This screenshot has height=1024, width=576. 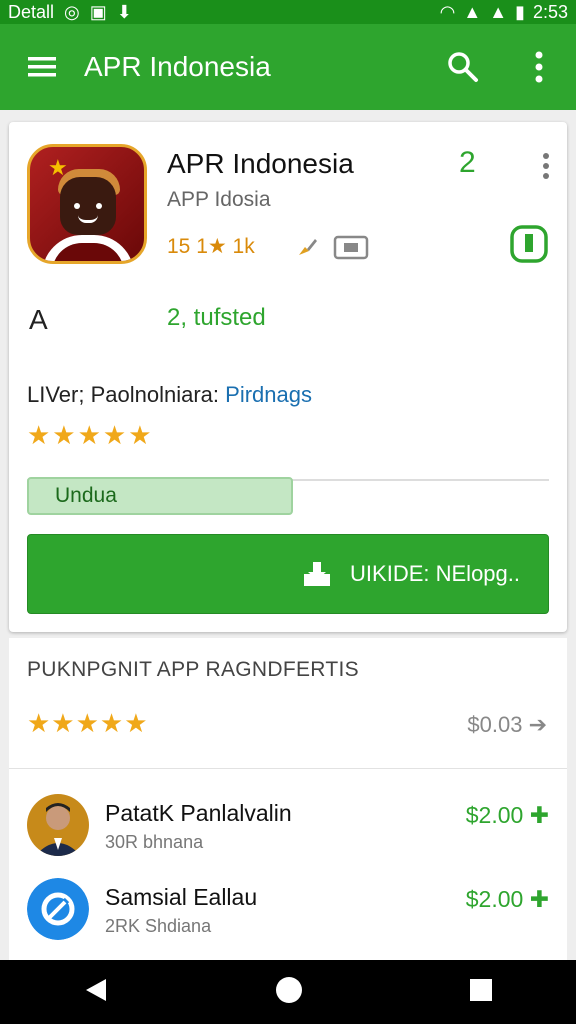 I want to click on status-bar: Detall ◎ ▣ ⬇ ◠ ▲ ▲ ▮ 2:53, so click(x=288, y=12).